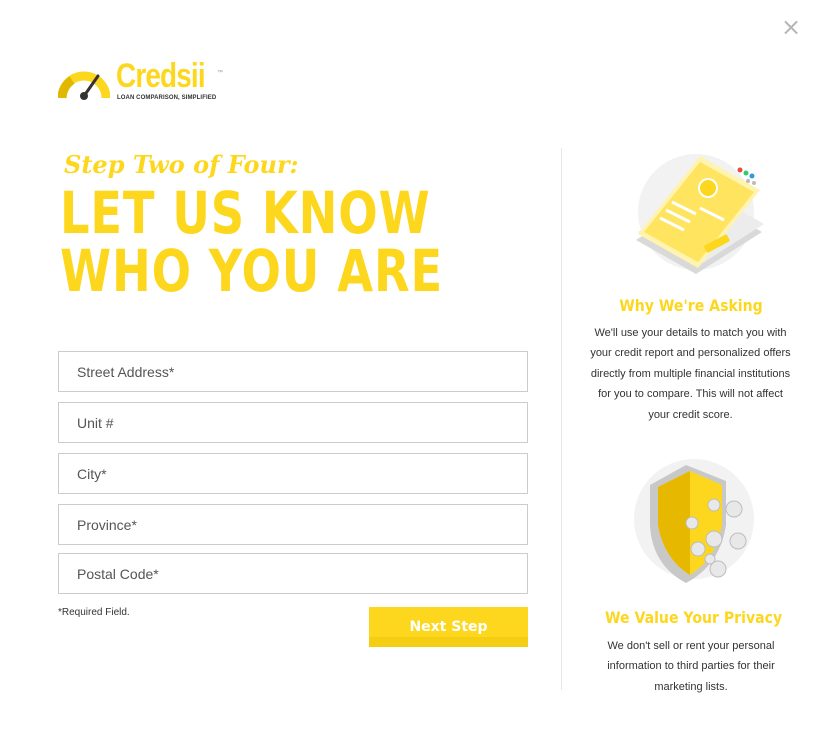 The image size is (818, 740). I want to click on unit-input, so click(293, 422).